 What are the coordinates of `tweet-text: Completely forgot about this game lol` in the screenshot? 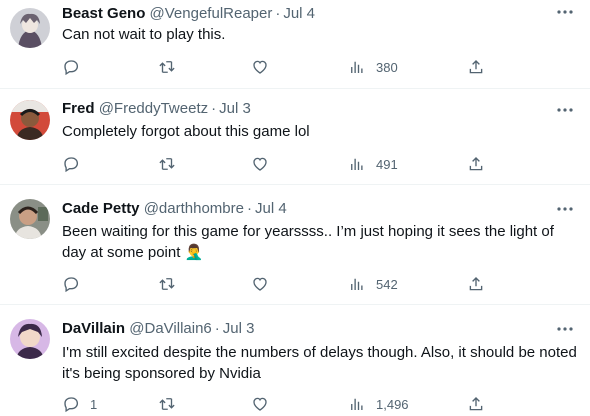 It's located at (186, 131).